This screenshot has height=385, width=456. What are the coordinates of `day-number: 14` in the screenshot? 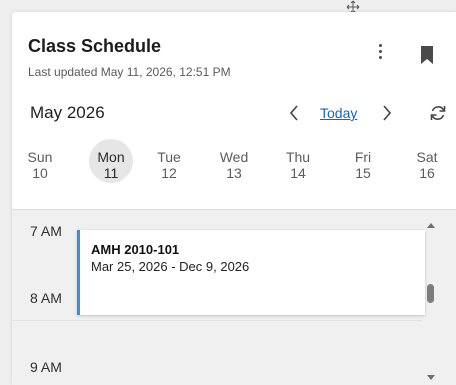 It's located at (298, 173).